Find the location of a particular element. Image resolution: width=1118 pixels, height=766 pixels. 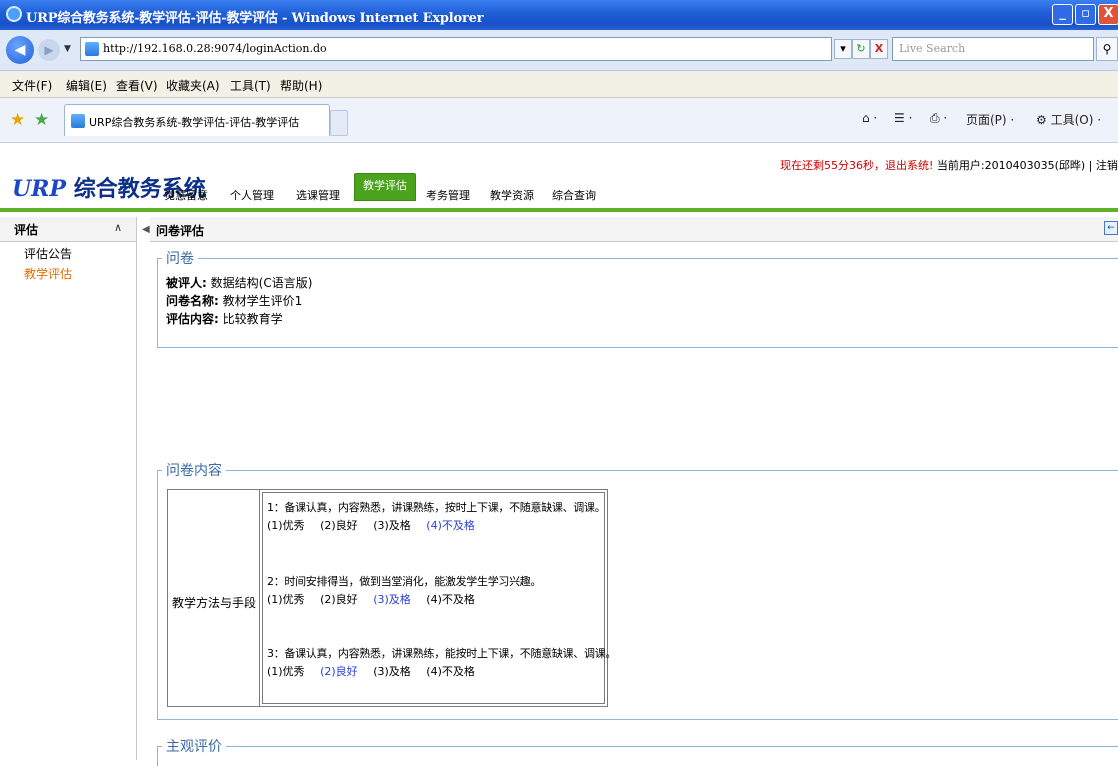

q3-option-3: (3)及格 is located at coordinates (392, 671).